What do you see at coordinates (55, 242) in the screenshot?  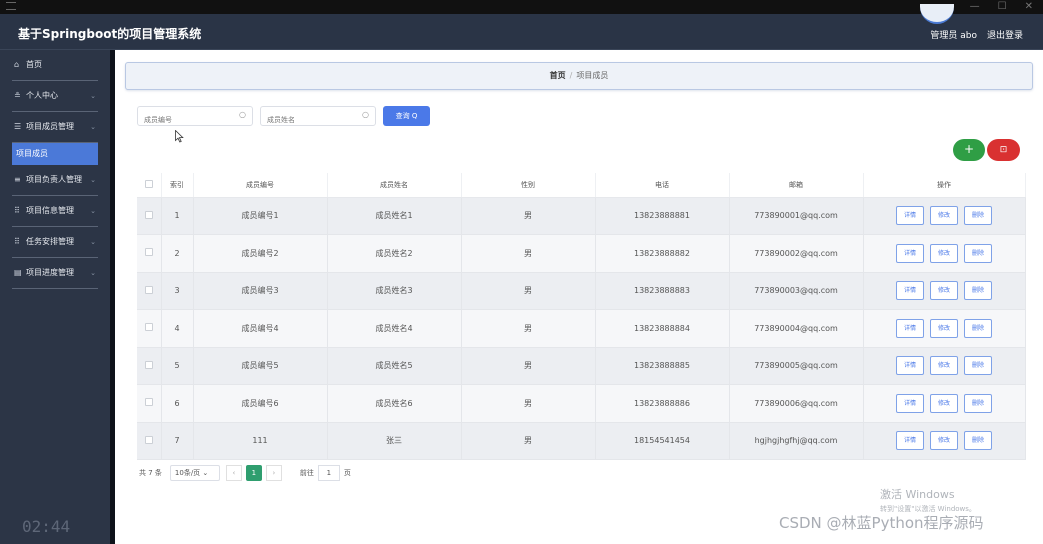 I see `sidebar-item-task-arrangement: ⠿ 任务安排管理 ⌄` at bounding box center [55, 242].